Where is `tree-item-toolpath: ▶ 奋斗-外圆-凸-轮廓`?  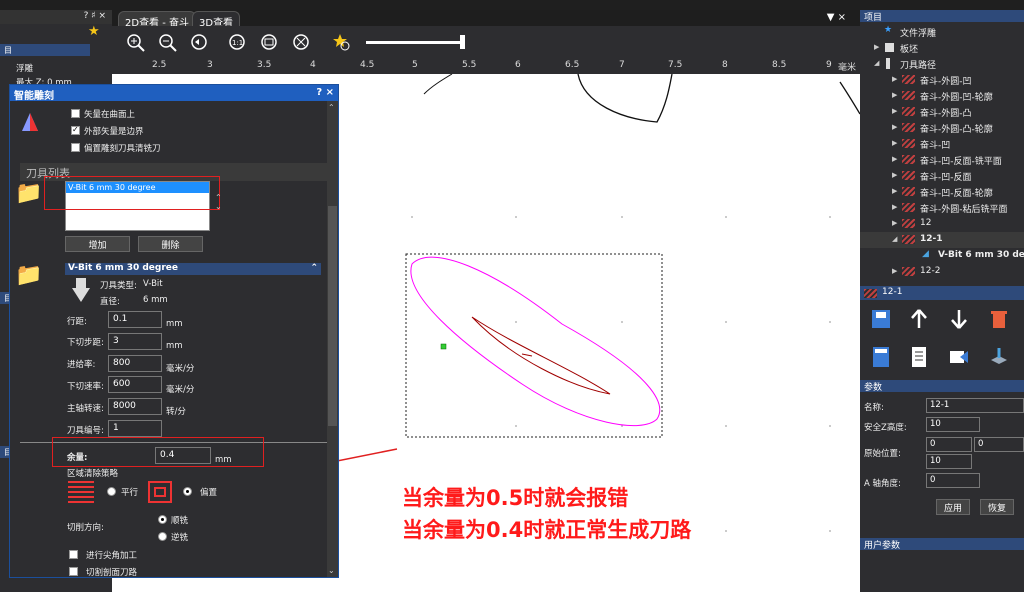 tree-item-toolpath: ▶ 奋斗-外圆-凸-轮廓 is located at coordinates (942, 128).